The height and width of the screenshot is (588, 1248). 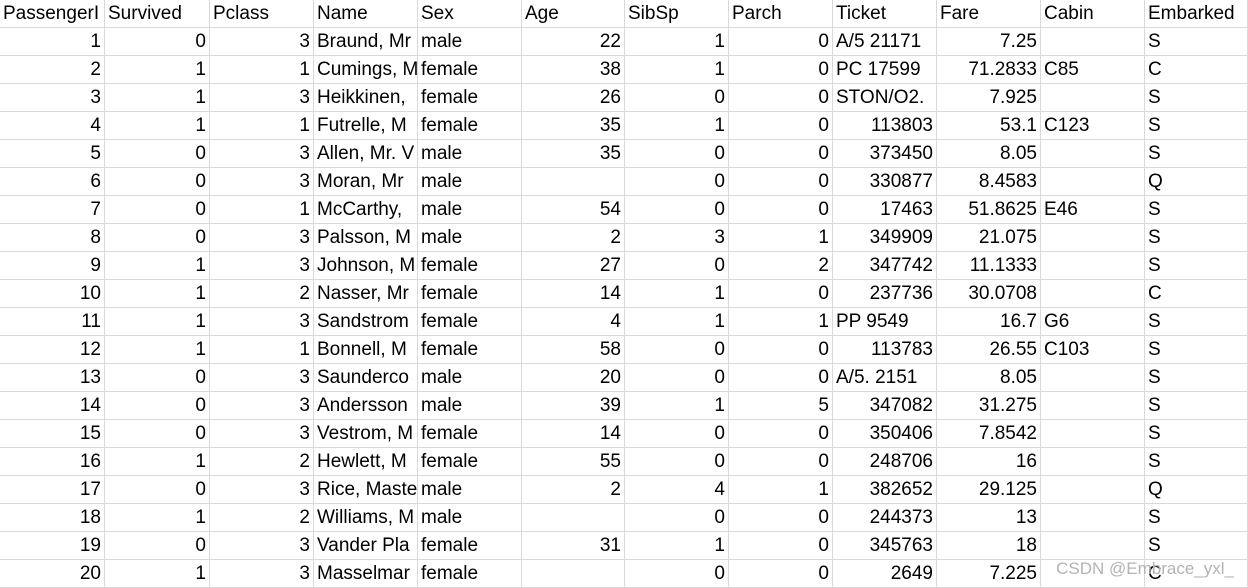 I want to click on cell-name: Rice, Maste, so click(x=366, y=490).